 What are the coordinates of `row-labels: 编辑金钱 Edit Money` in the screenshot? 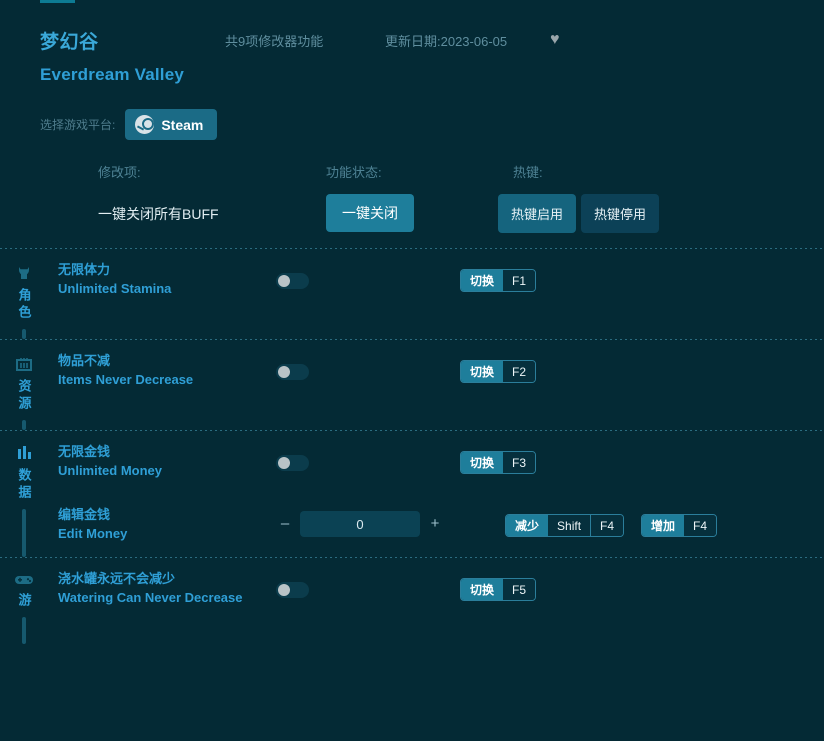 It's located at (92, 525).